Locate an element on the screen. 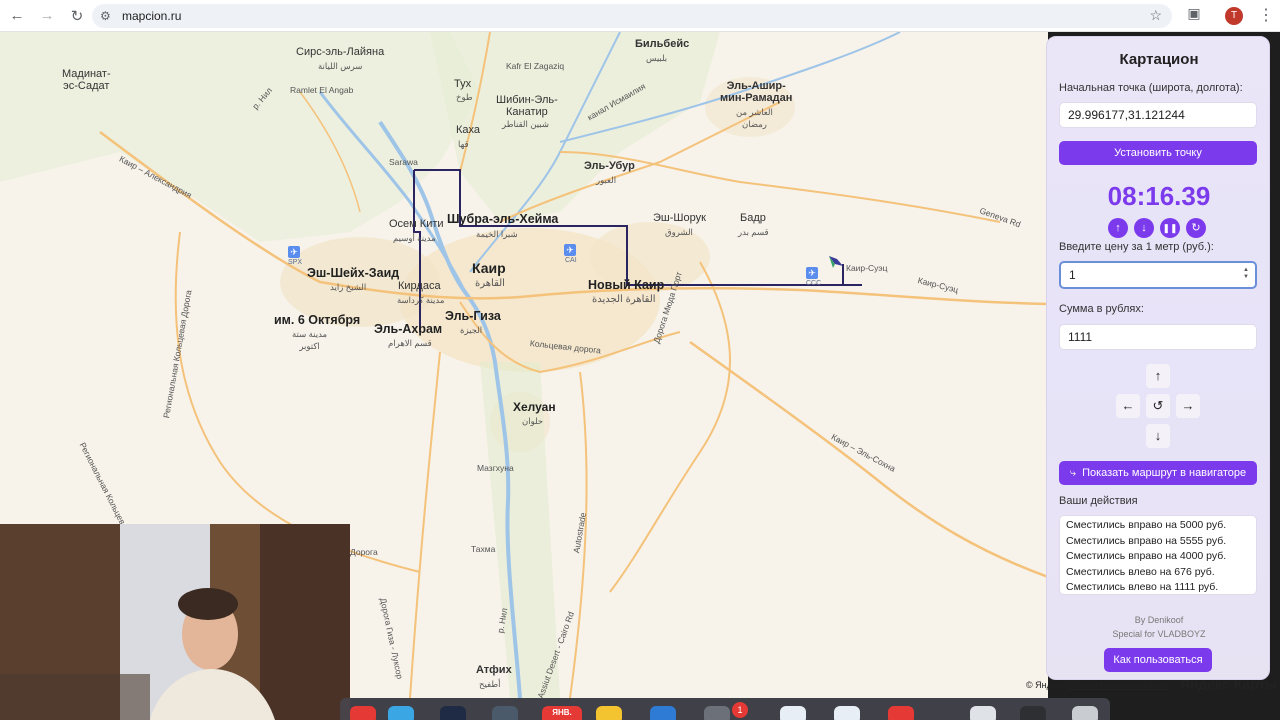 The image size is (1280, 720). notification-badge: 1 is located at coordinates (740, 710).